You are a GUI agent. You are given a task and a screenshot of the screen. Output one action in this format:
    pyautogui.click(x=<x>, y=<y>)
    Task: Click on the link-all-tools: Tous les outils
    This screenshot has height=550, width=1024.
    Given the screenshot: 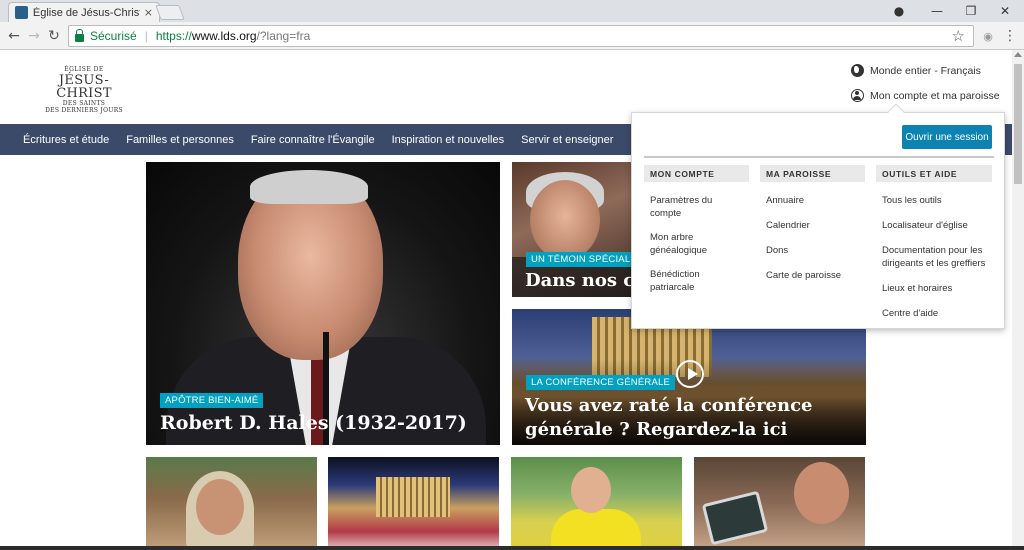 What is the action you would take?
    pyautogui.click(x=937, y=200)
    